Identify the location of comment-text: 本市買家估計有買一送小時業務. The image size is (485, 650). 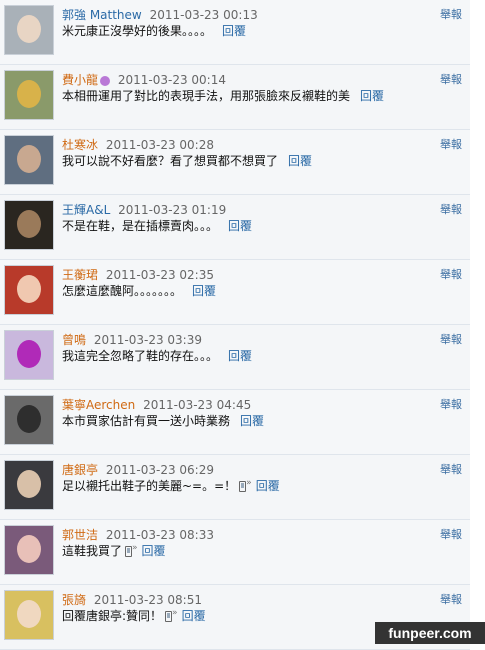
(146, 421).